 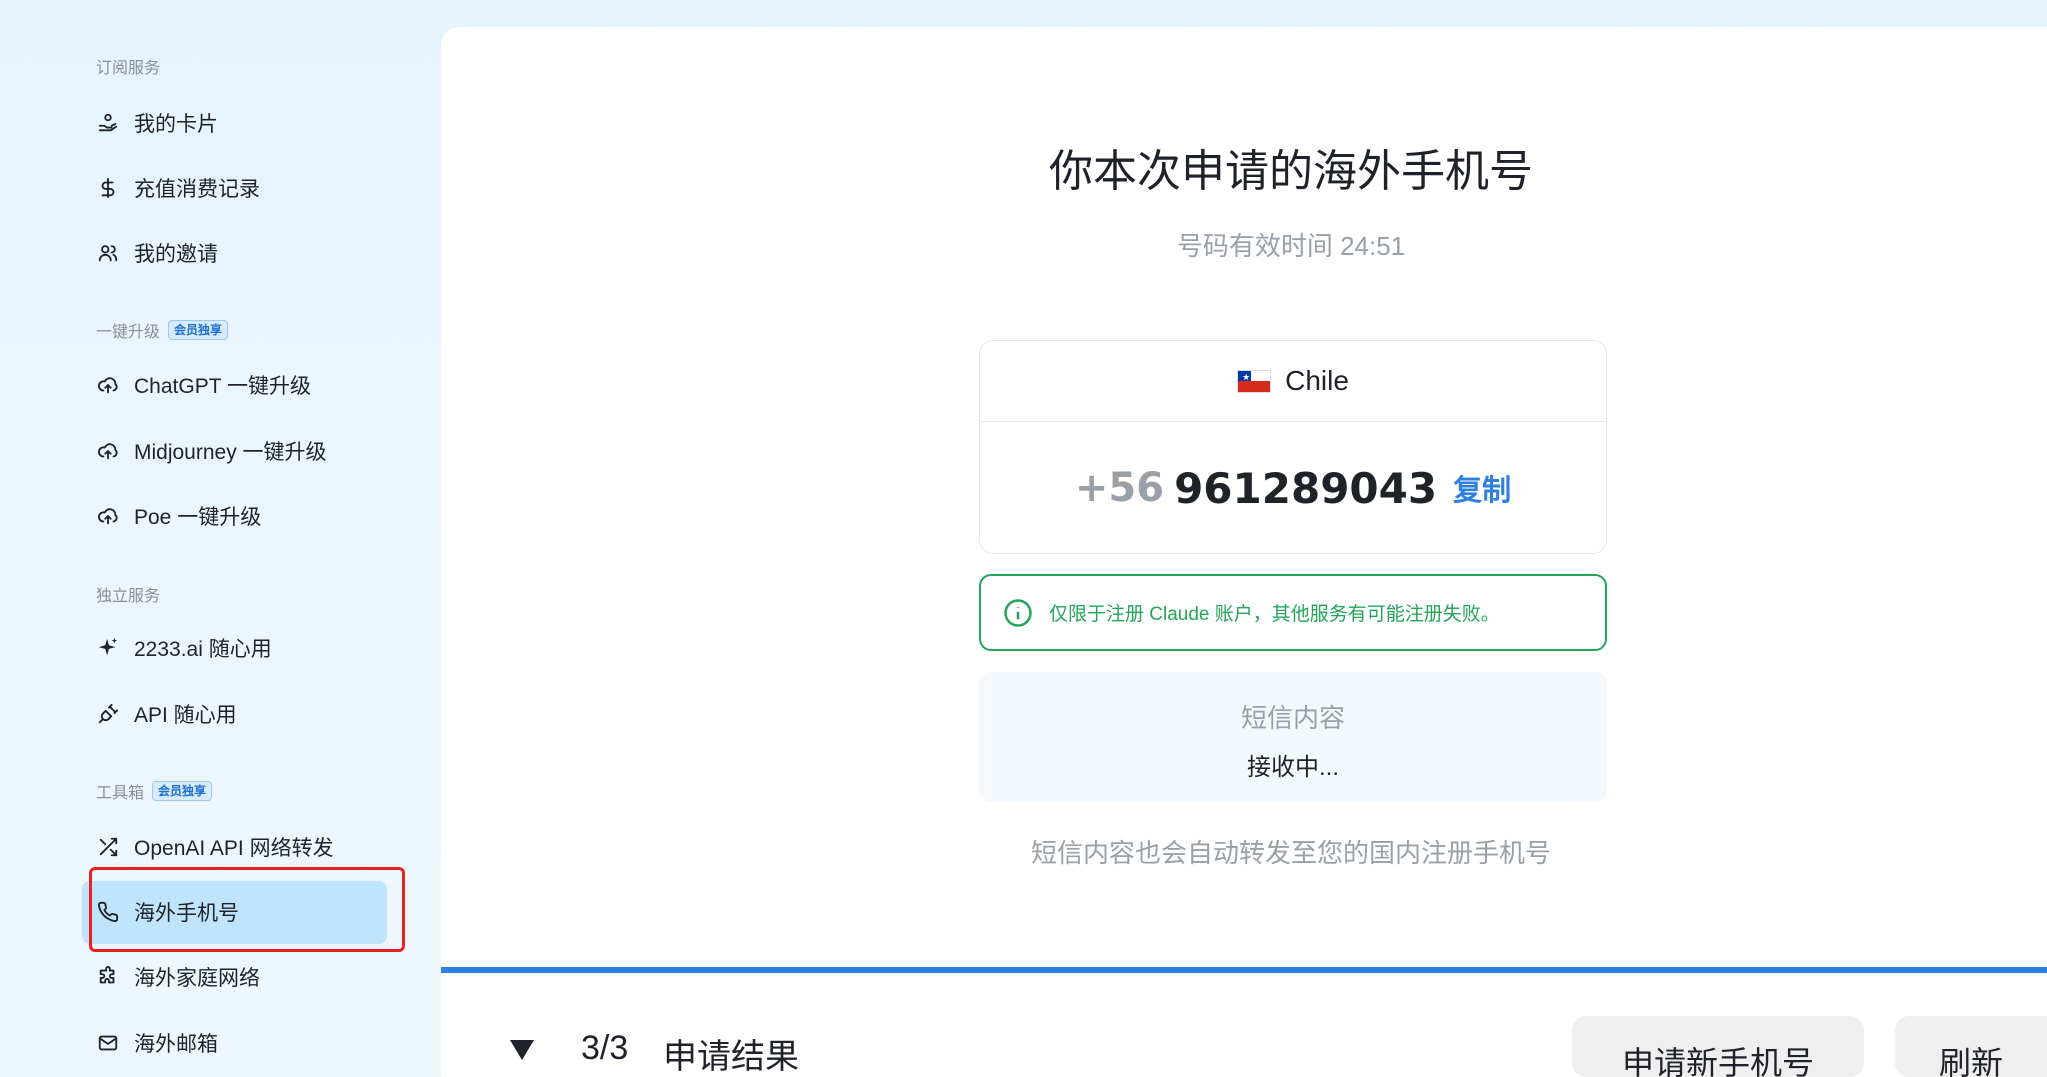 I want to click on sidebar-item-label: Poe 一键升级, so click(x=198, y=517).